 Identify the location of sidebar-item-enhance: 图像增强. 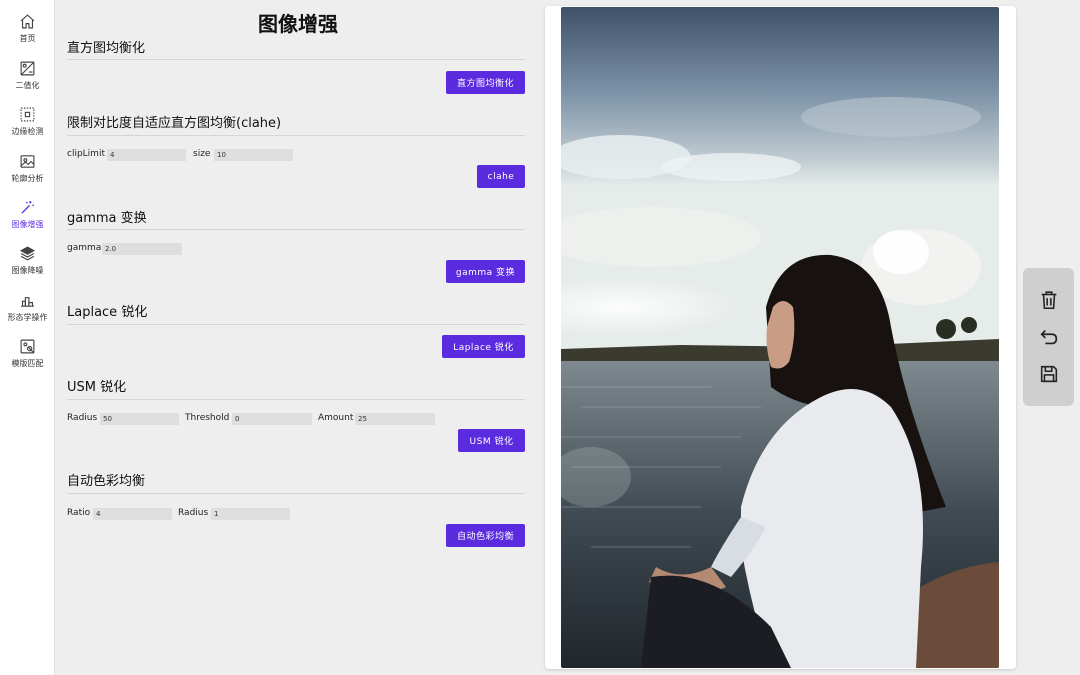
(27, 217).